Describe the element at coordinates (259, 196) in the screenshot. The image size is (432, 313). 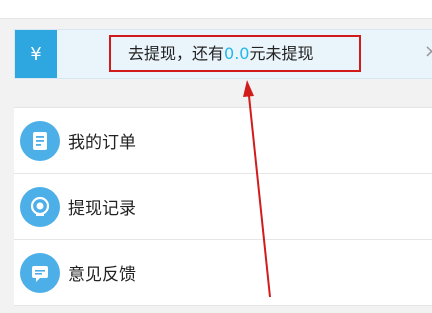
I see `arrow-shaft` at that location.